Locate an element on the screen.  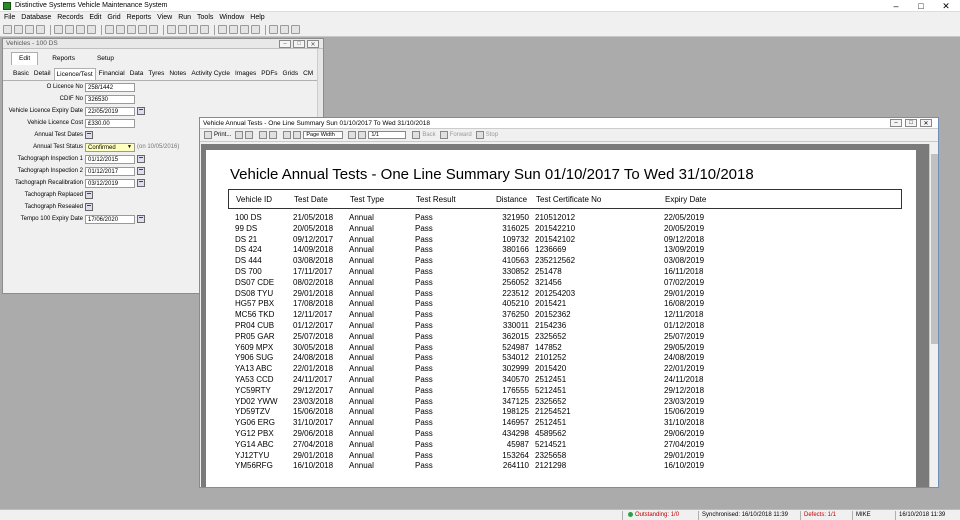
new-record-icon is located at coordinates (58, 29).